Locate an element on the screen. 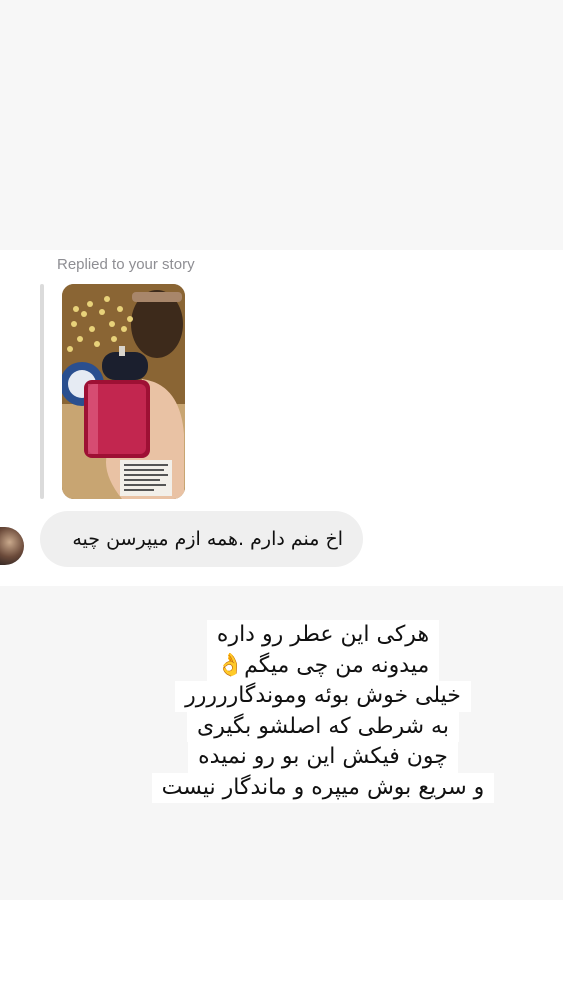  caption-line-1: هرکی این عطر رو داره is located at coordinates (323, 635).